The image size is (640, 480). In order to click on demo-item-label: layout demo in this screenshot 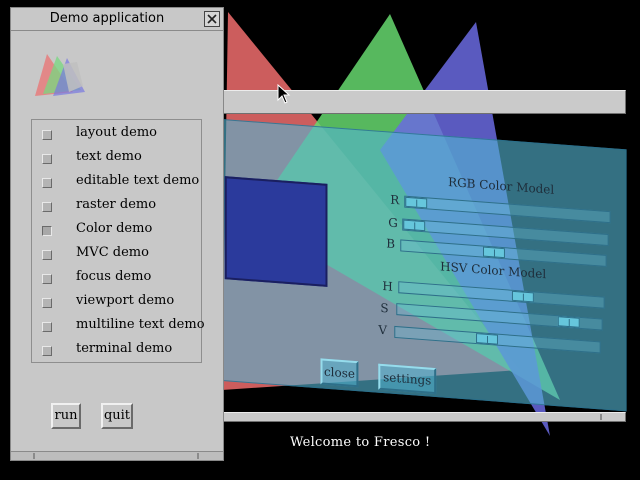, I will do `click(116, 132)`.